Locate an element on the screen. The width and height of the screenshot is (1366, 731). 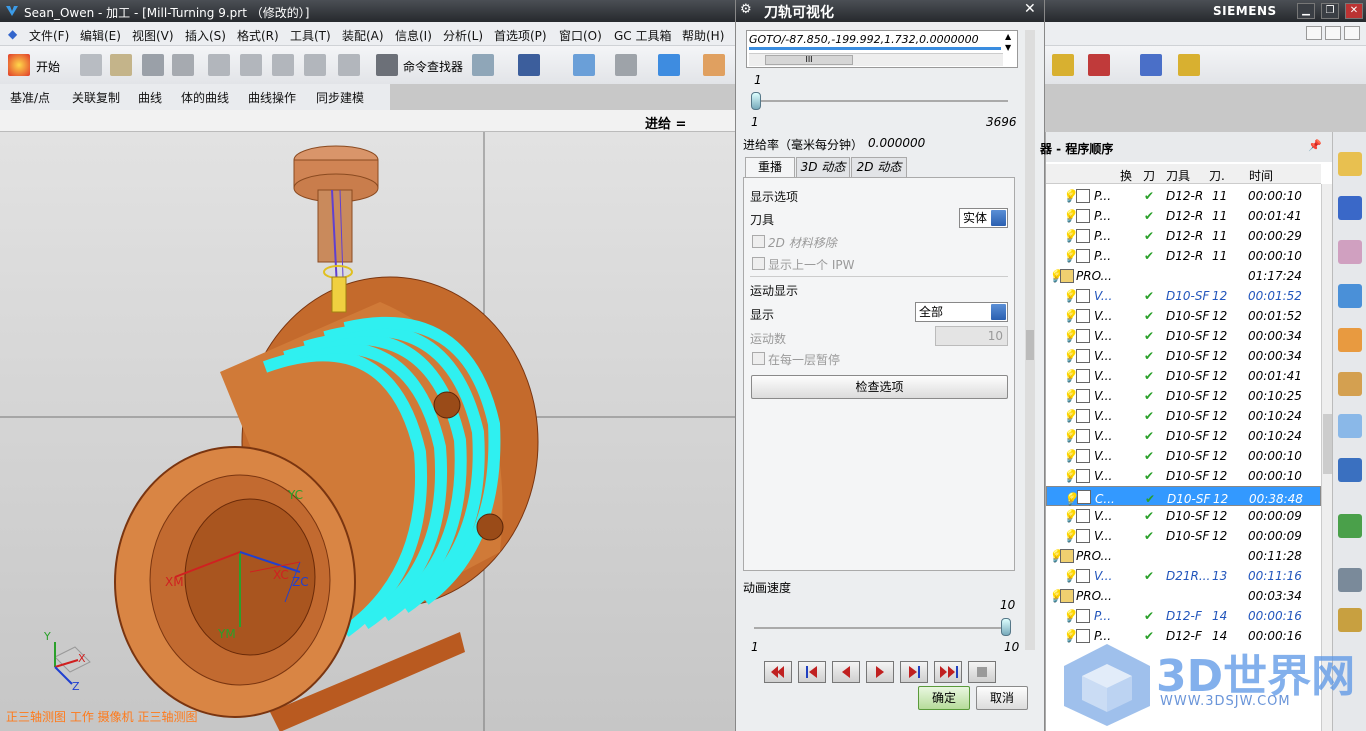
listing-up-arrow-icon: ▲ is located at coordinates (1008, 36).